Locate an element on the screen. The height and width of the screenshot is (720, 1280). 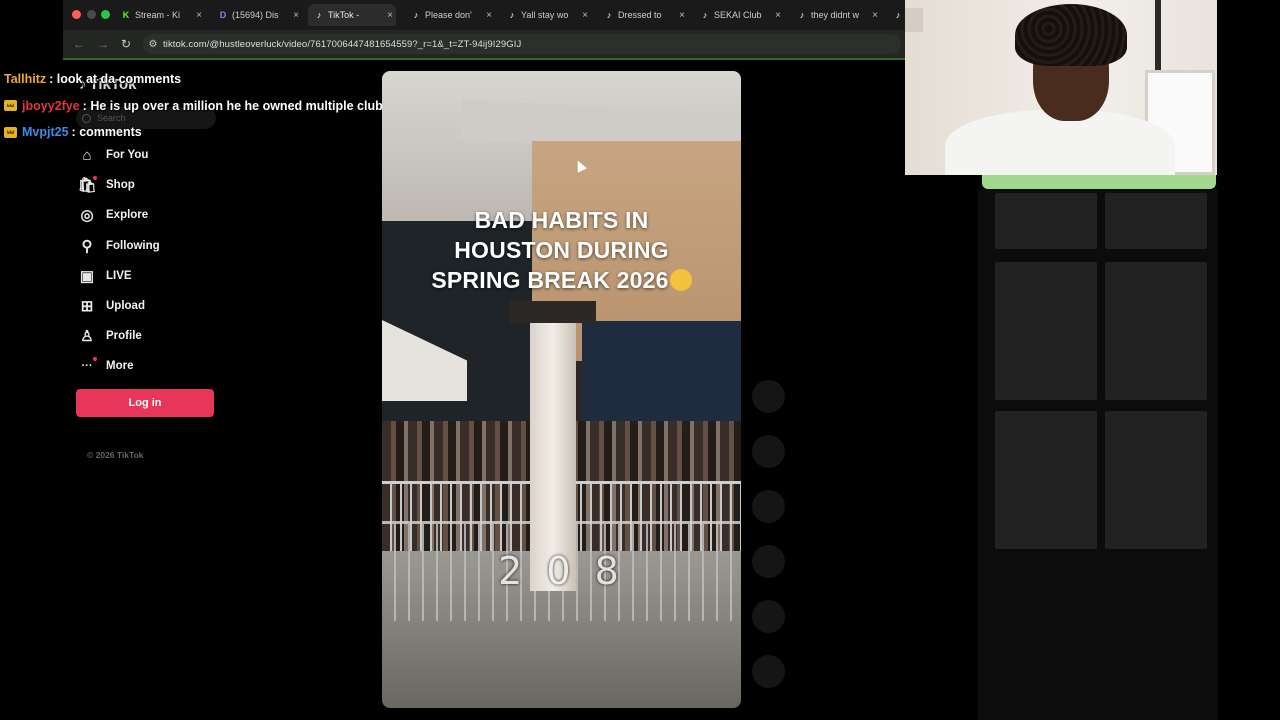
chat-message: Tallhitz: look at da comments is located at coordinates (225, 79).